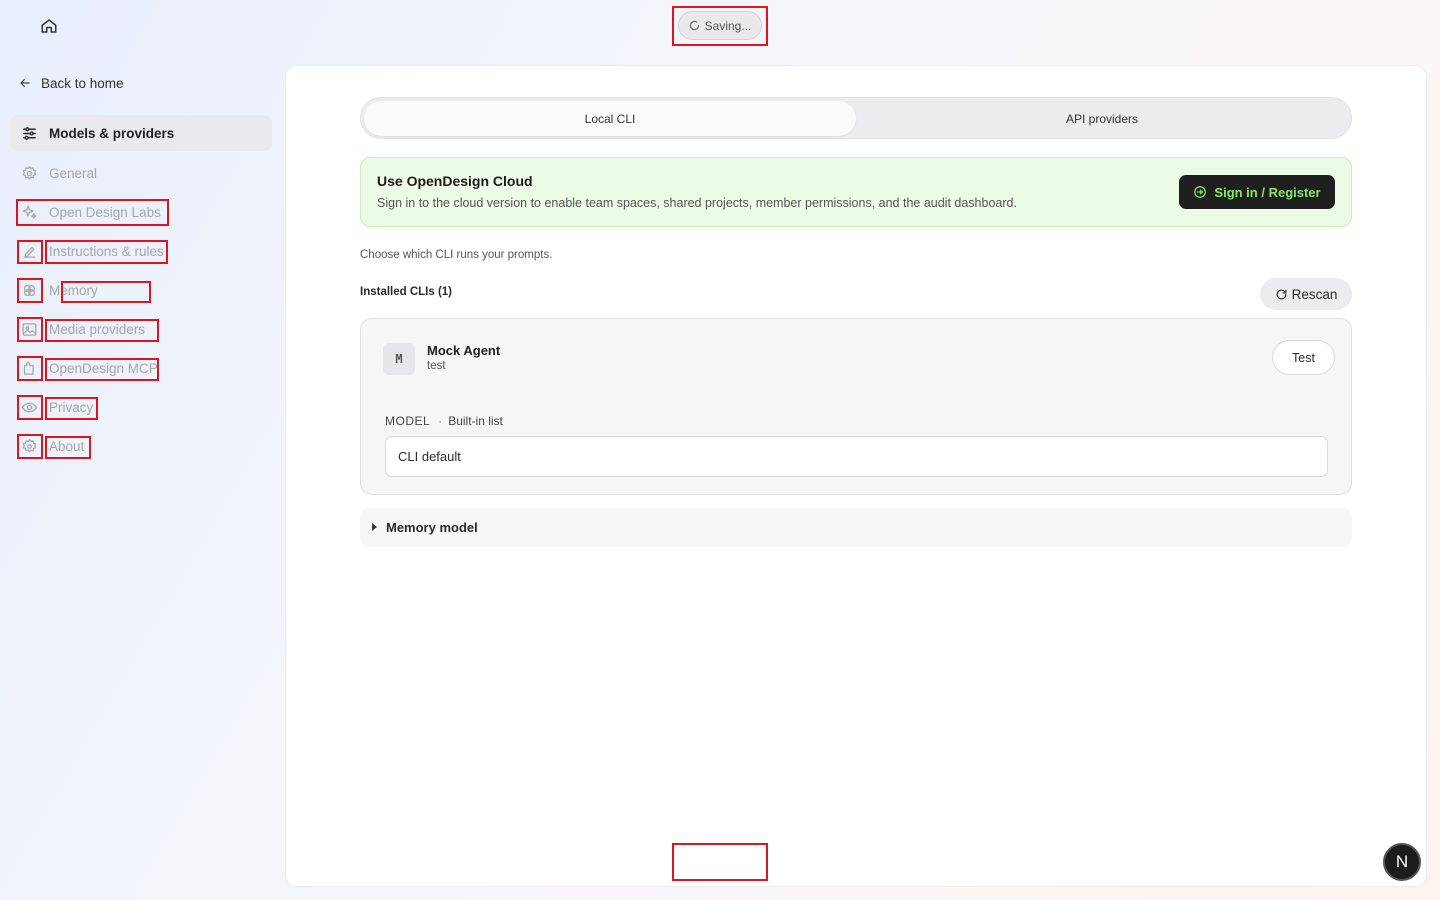  Describe the element at coordinates (475, 421) in the screenshot. I see `model-source: Built-in list` at that location.